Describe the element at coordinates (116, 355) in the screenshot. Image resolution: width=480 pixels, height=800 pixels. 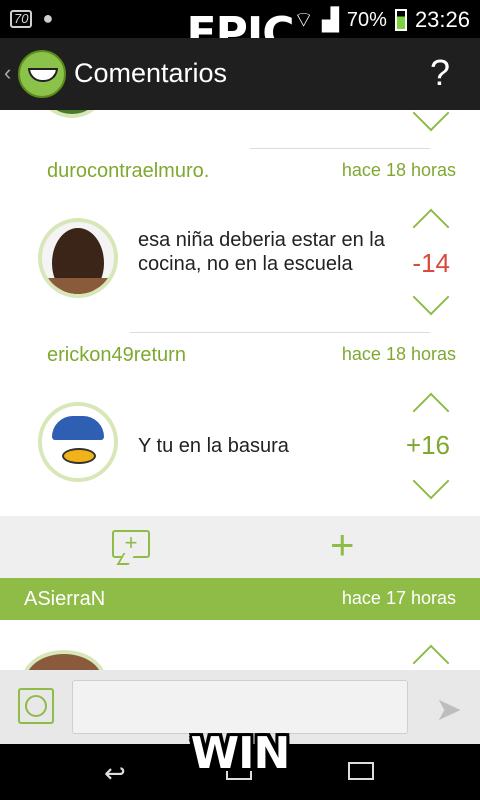
I see `comment-username: erickon49return` at that location.